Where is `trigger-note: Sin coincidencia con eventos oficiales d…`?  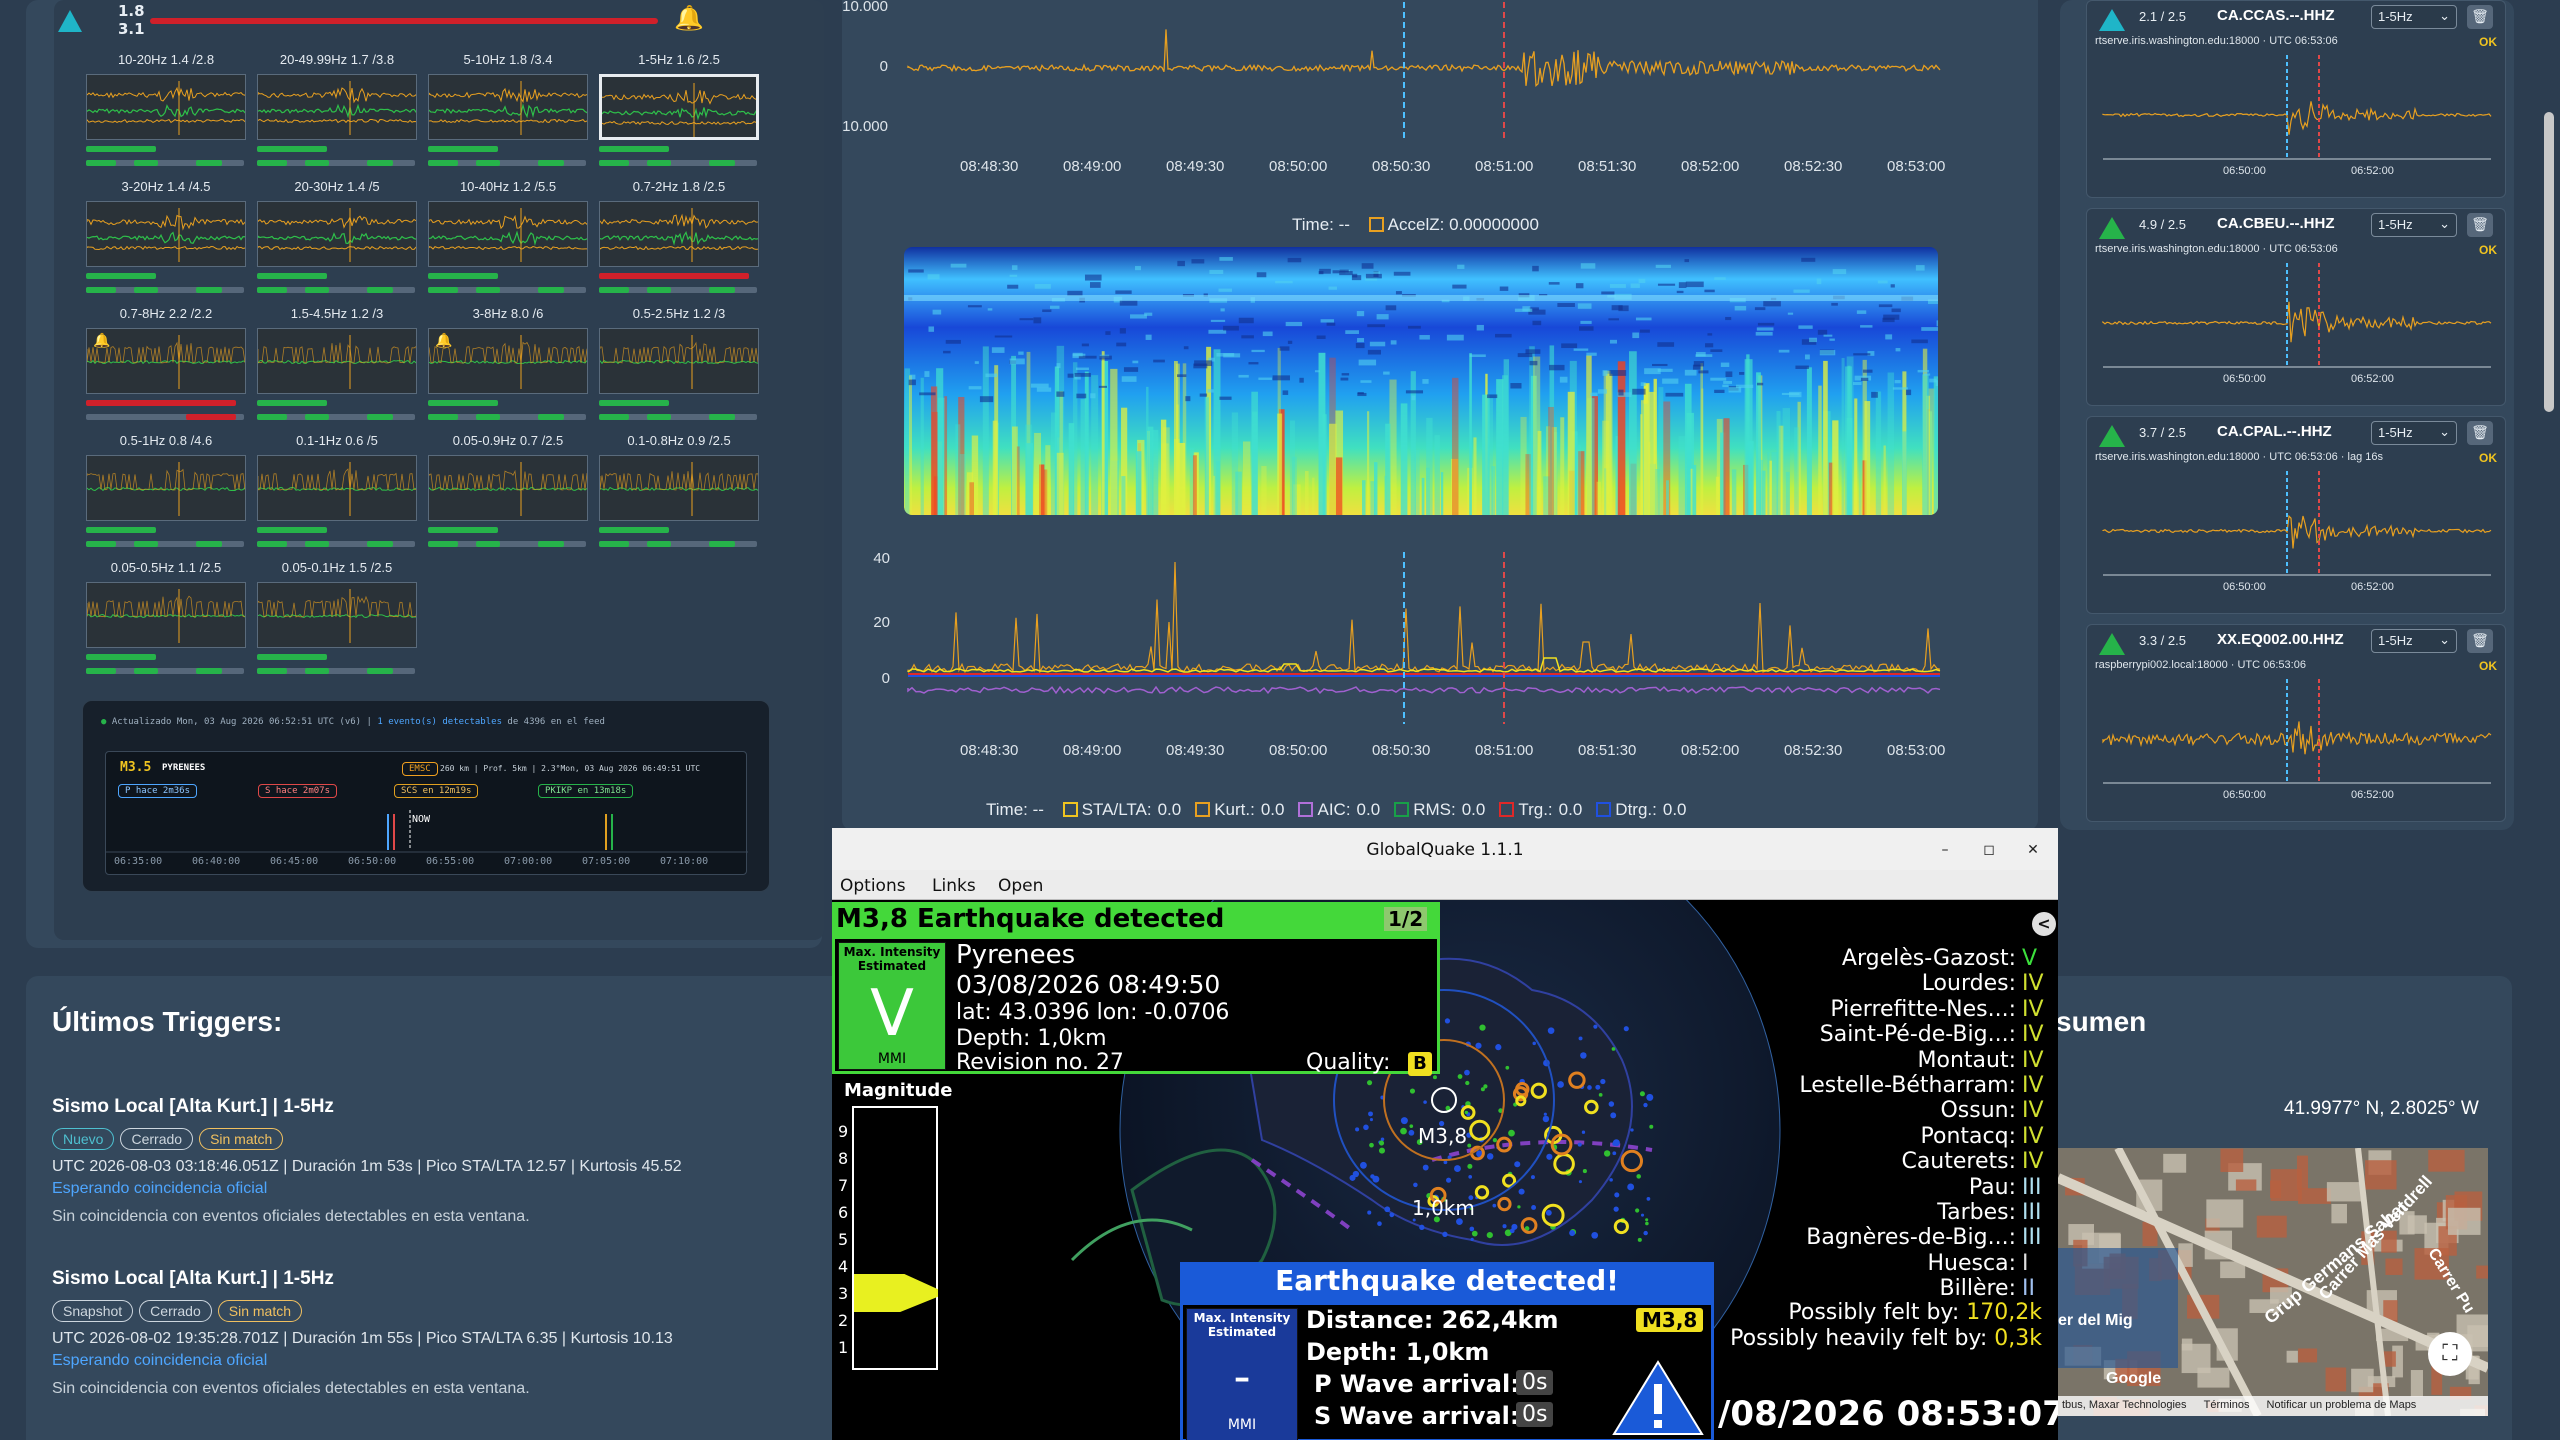
trigger-note: Sin coincidencia con eventos oficiales d… is located at coordinates (291, 1216).